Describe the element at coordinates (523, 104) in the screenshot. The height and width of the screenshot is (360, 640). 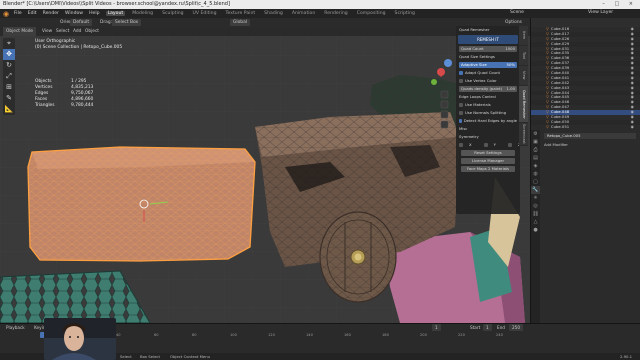
I see `tab-quad-remesher: Quad Remesher` at that location.